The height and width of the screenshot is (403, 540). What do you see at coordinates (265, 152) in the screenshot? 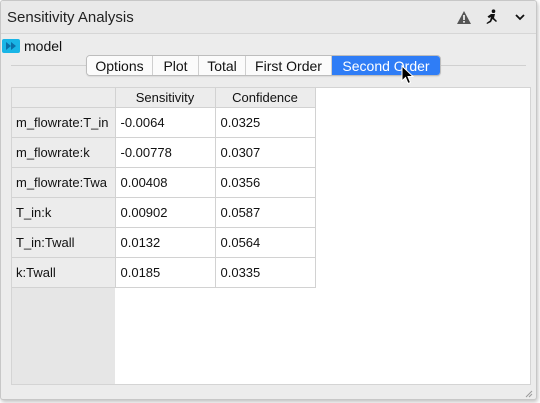
I see `confidence-cell: 0.0307` at bounding box center [265, 152].